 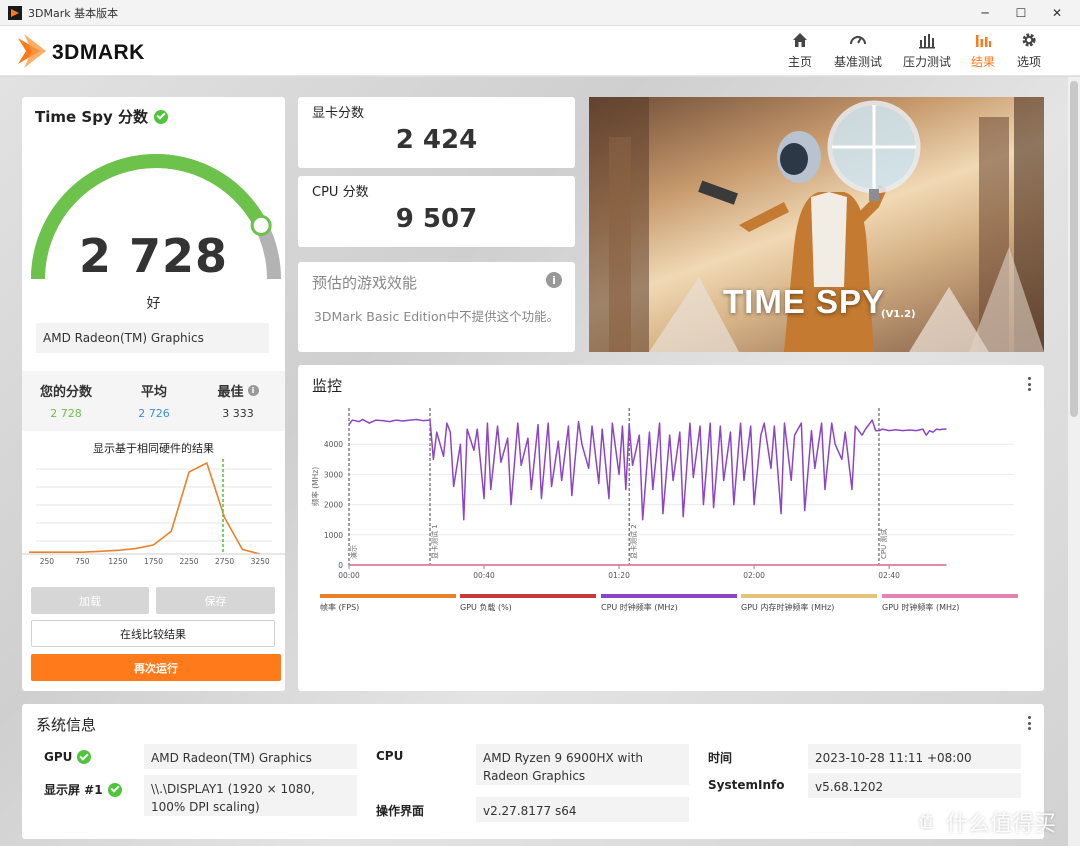 What do you see at coordinates (188, 561) in the screenshot?
I see `distribution-tick-label: 2250` at bounding box center [188, 561].